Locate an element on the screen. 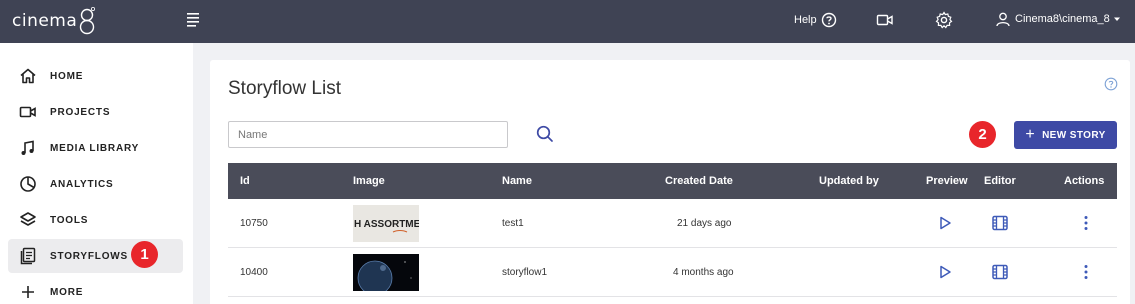 This screenshot has height=304, width=1135. plus-icon: + is located at coordinates (1030, 134).